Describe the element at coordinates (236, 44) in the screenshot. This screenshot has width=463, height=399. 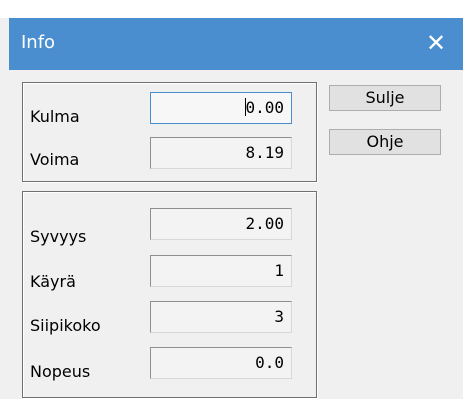
I see `title-bar: Info ✕` at that location.